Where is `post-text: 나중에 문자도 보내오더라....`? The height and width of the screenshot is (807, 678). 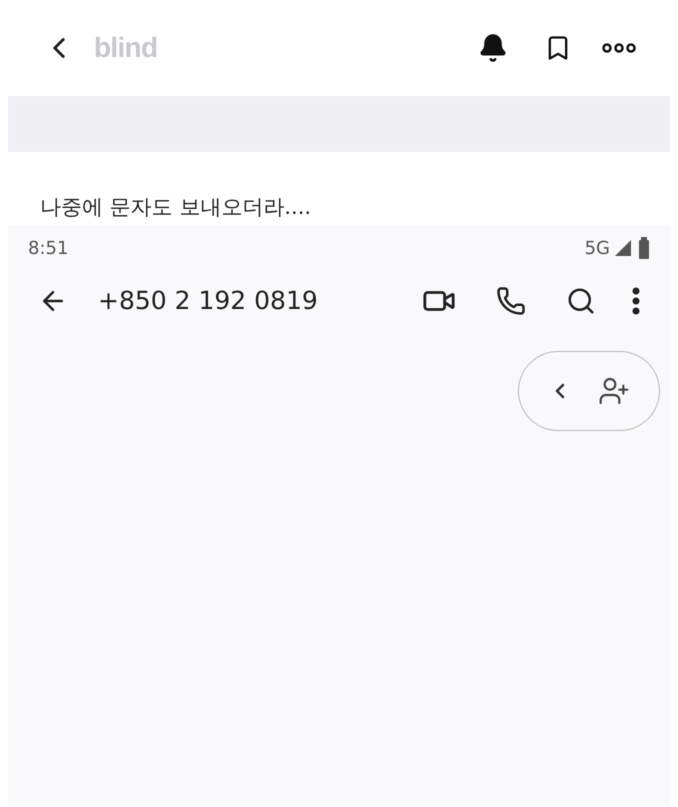 post-text: 나중에 문자도 보내오더라.... is located at coordinates (176, 207).